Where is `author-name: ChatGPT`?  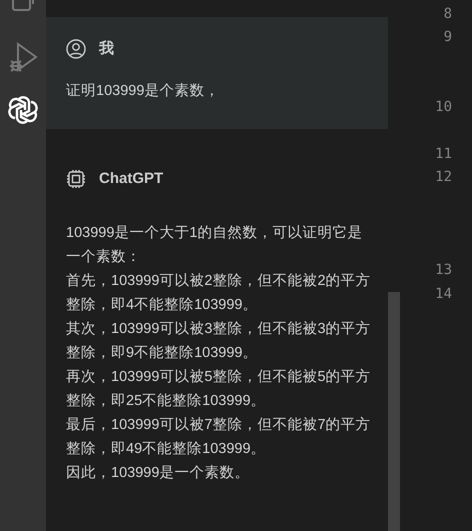
author-name: ChatGPT is located at coordinates (131, 178).